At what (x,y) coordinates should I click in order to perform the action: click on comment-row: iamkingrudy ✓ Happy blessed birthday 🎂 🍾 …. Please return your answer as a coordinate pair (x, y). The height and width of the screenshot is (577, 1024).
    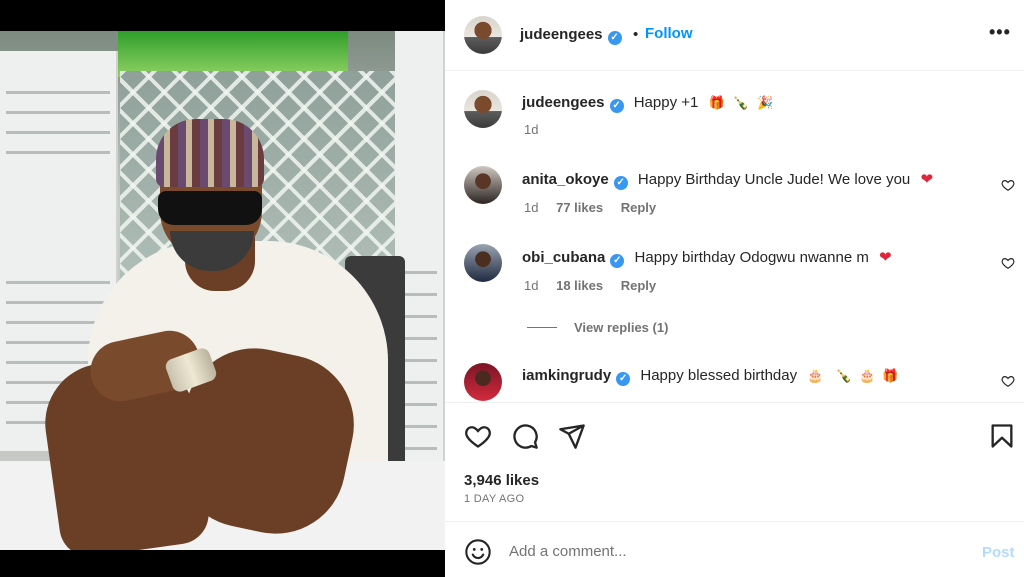
    Looking at the image, I should click on (710, 376).